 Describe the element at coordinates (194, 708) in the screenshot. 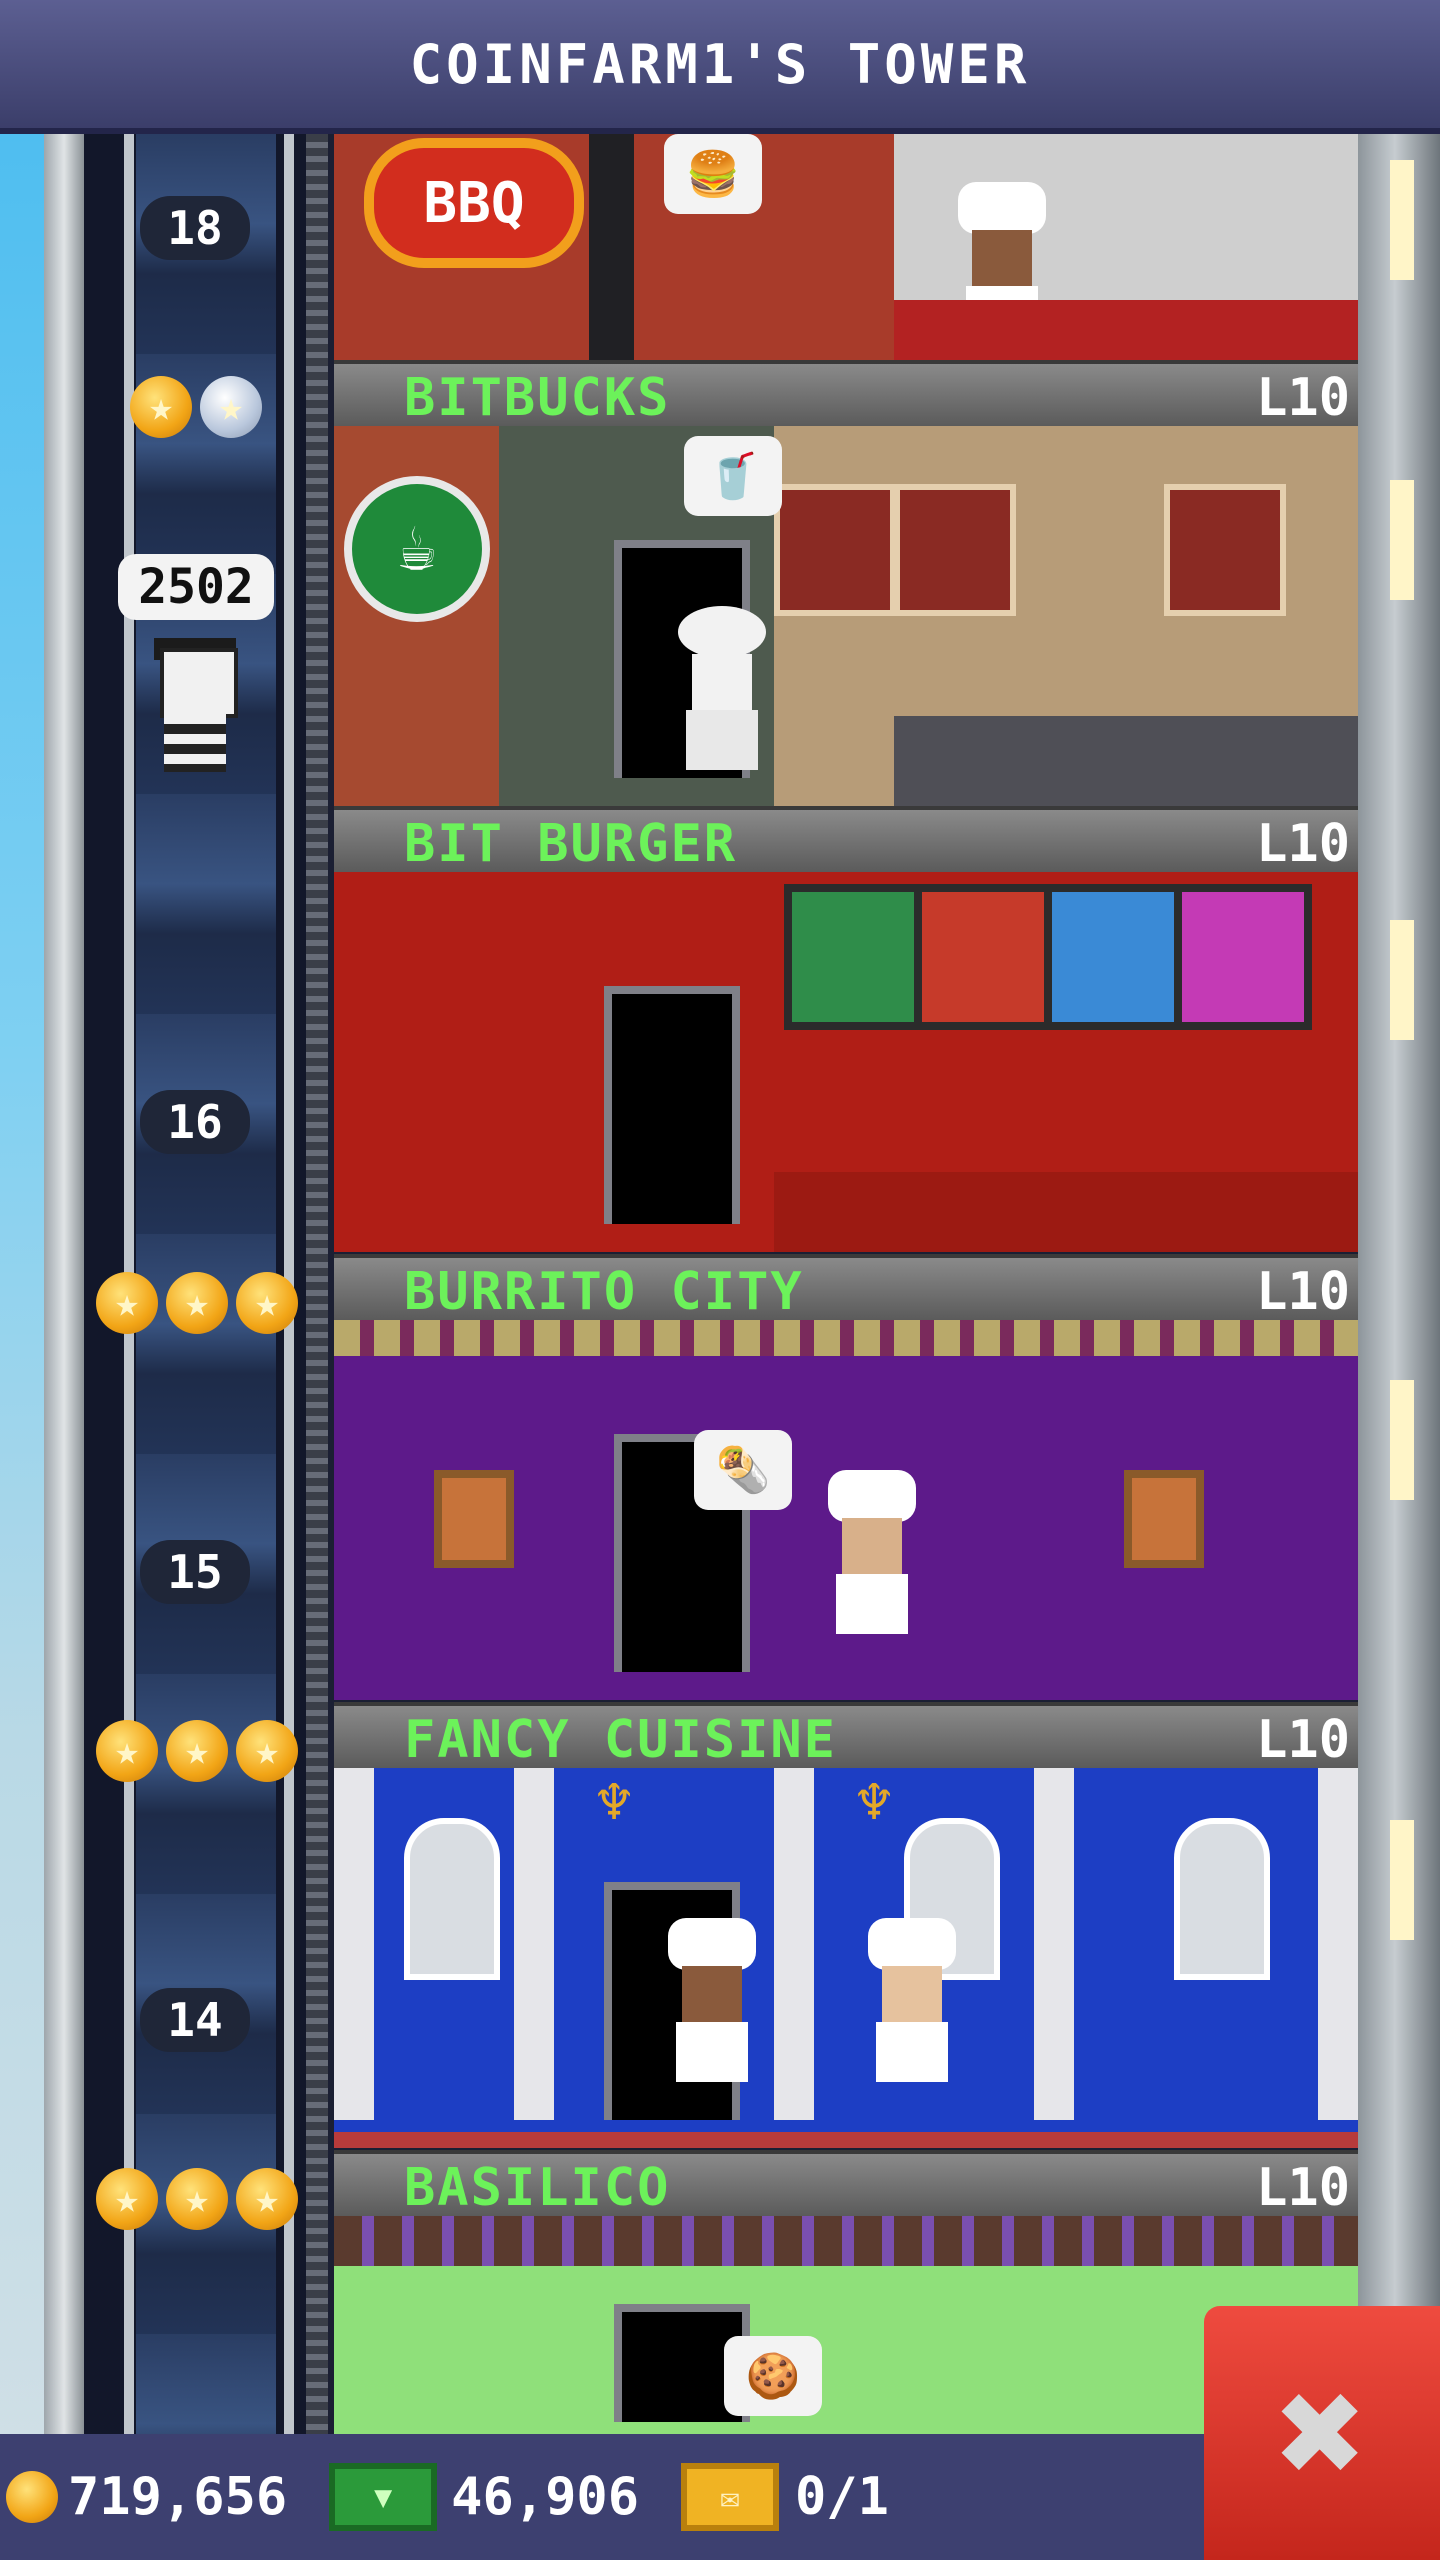

I see `elevator-rider-bitizen` at that location.